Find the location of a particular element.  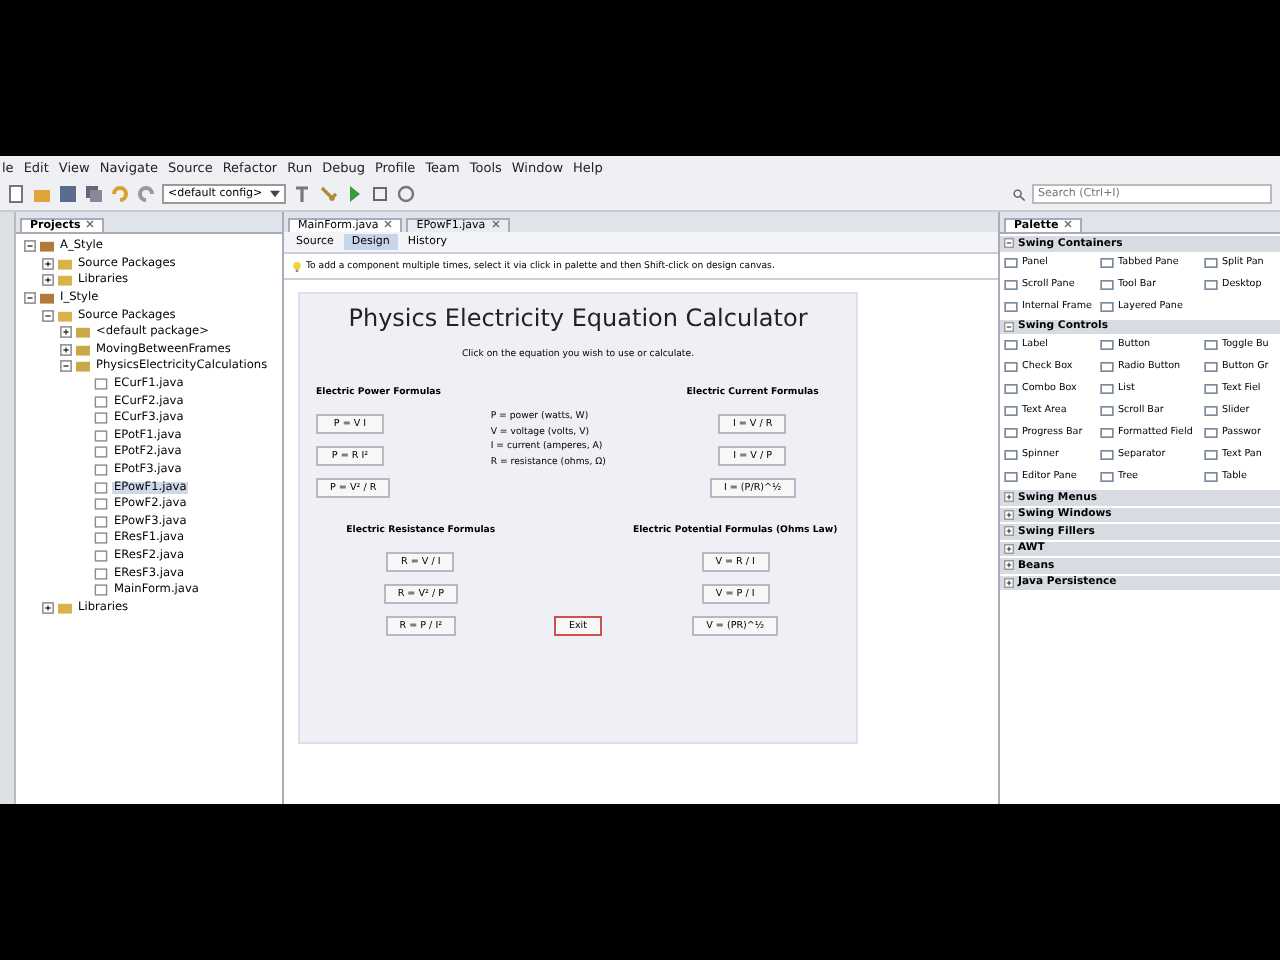

search-icon is located at coordinates (1019, 194).